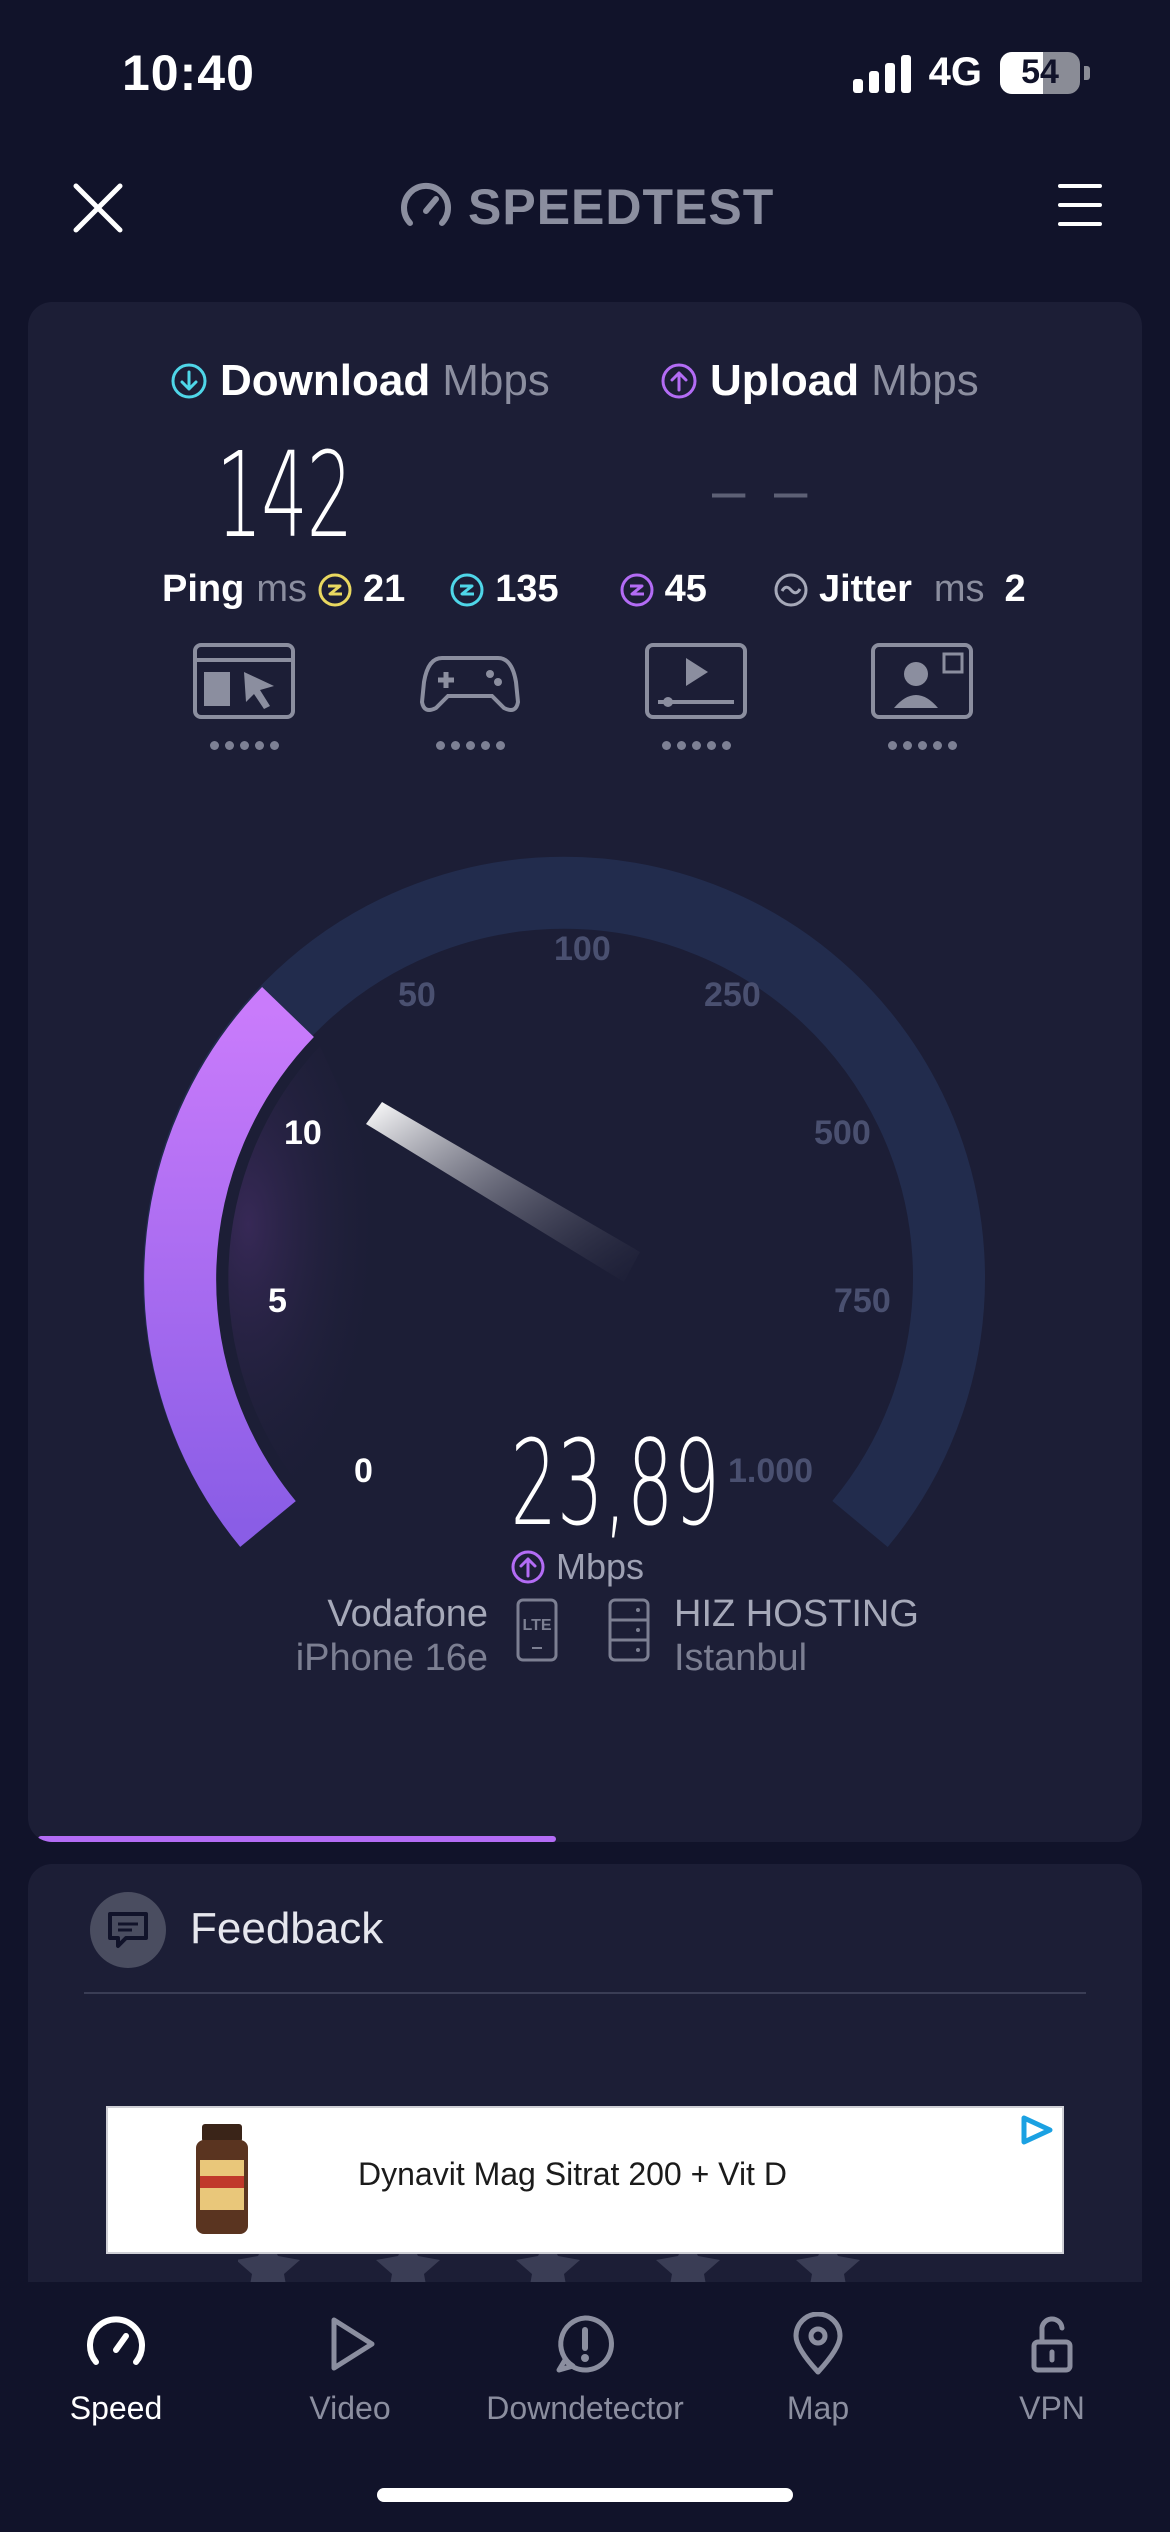 The height and width of the screenshot is (2532, 1170). I want to click on close-button, so click(98, 208).